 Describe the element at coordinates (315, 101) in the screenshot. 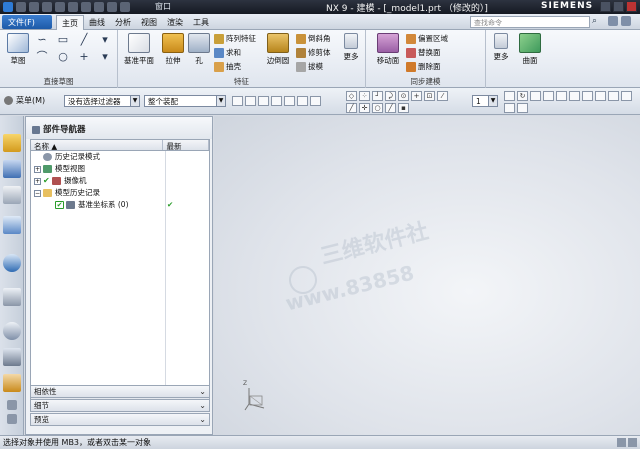

I see `deselect-icon` at that location.